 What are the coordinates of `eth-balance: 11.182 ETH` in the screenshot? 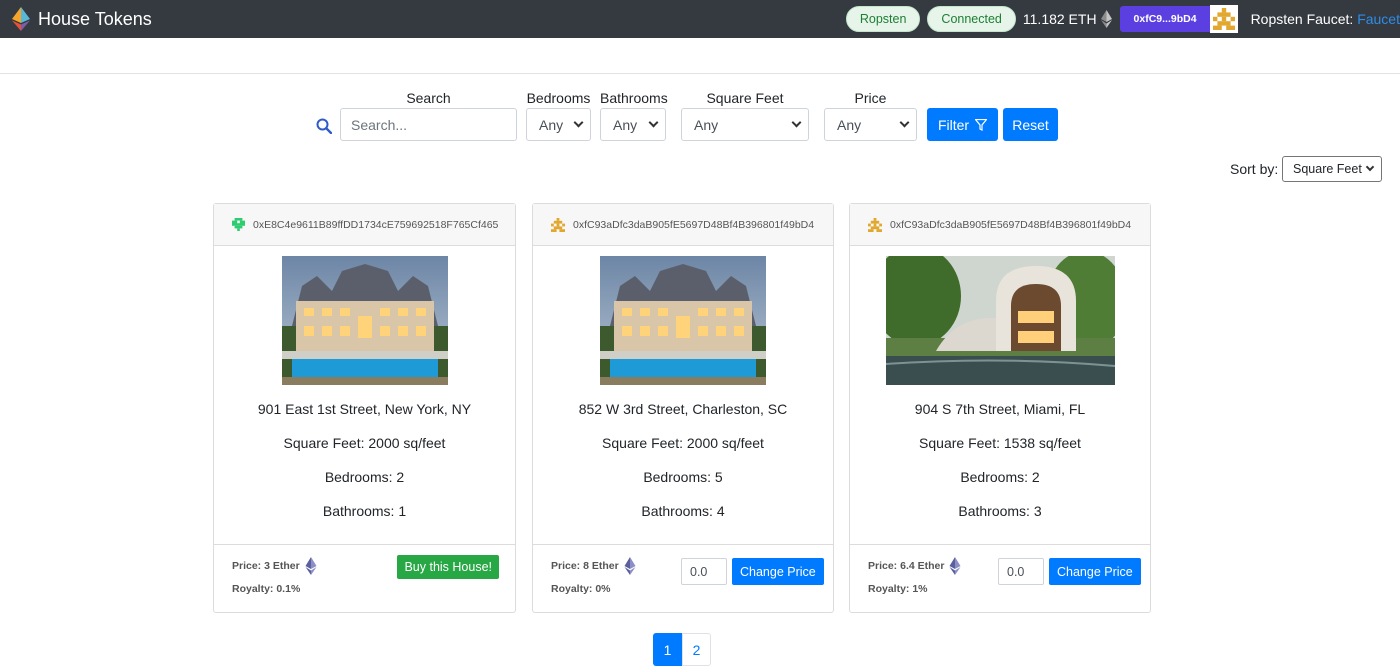 It's located at (1067, 19).